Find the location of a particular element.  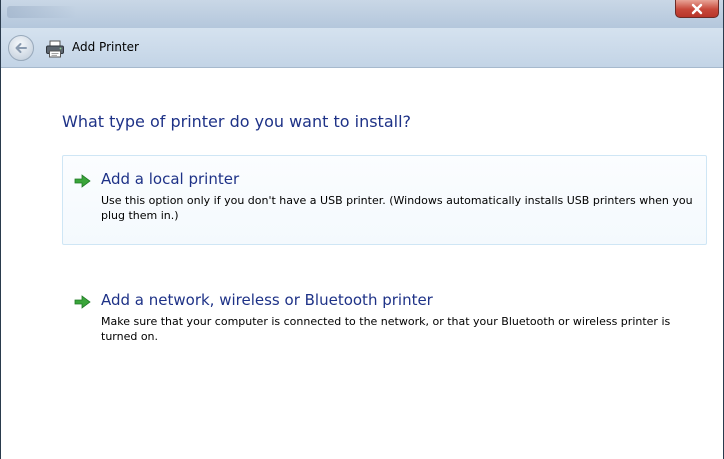

option-title: Add a local printer is located at coordinates (170, 179).